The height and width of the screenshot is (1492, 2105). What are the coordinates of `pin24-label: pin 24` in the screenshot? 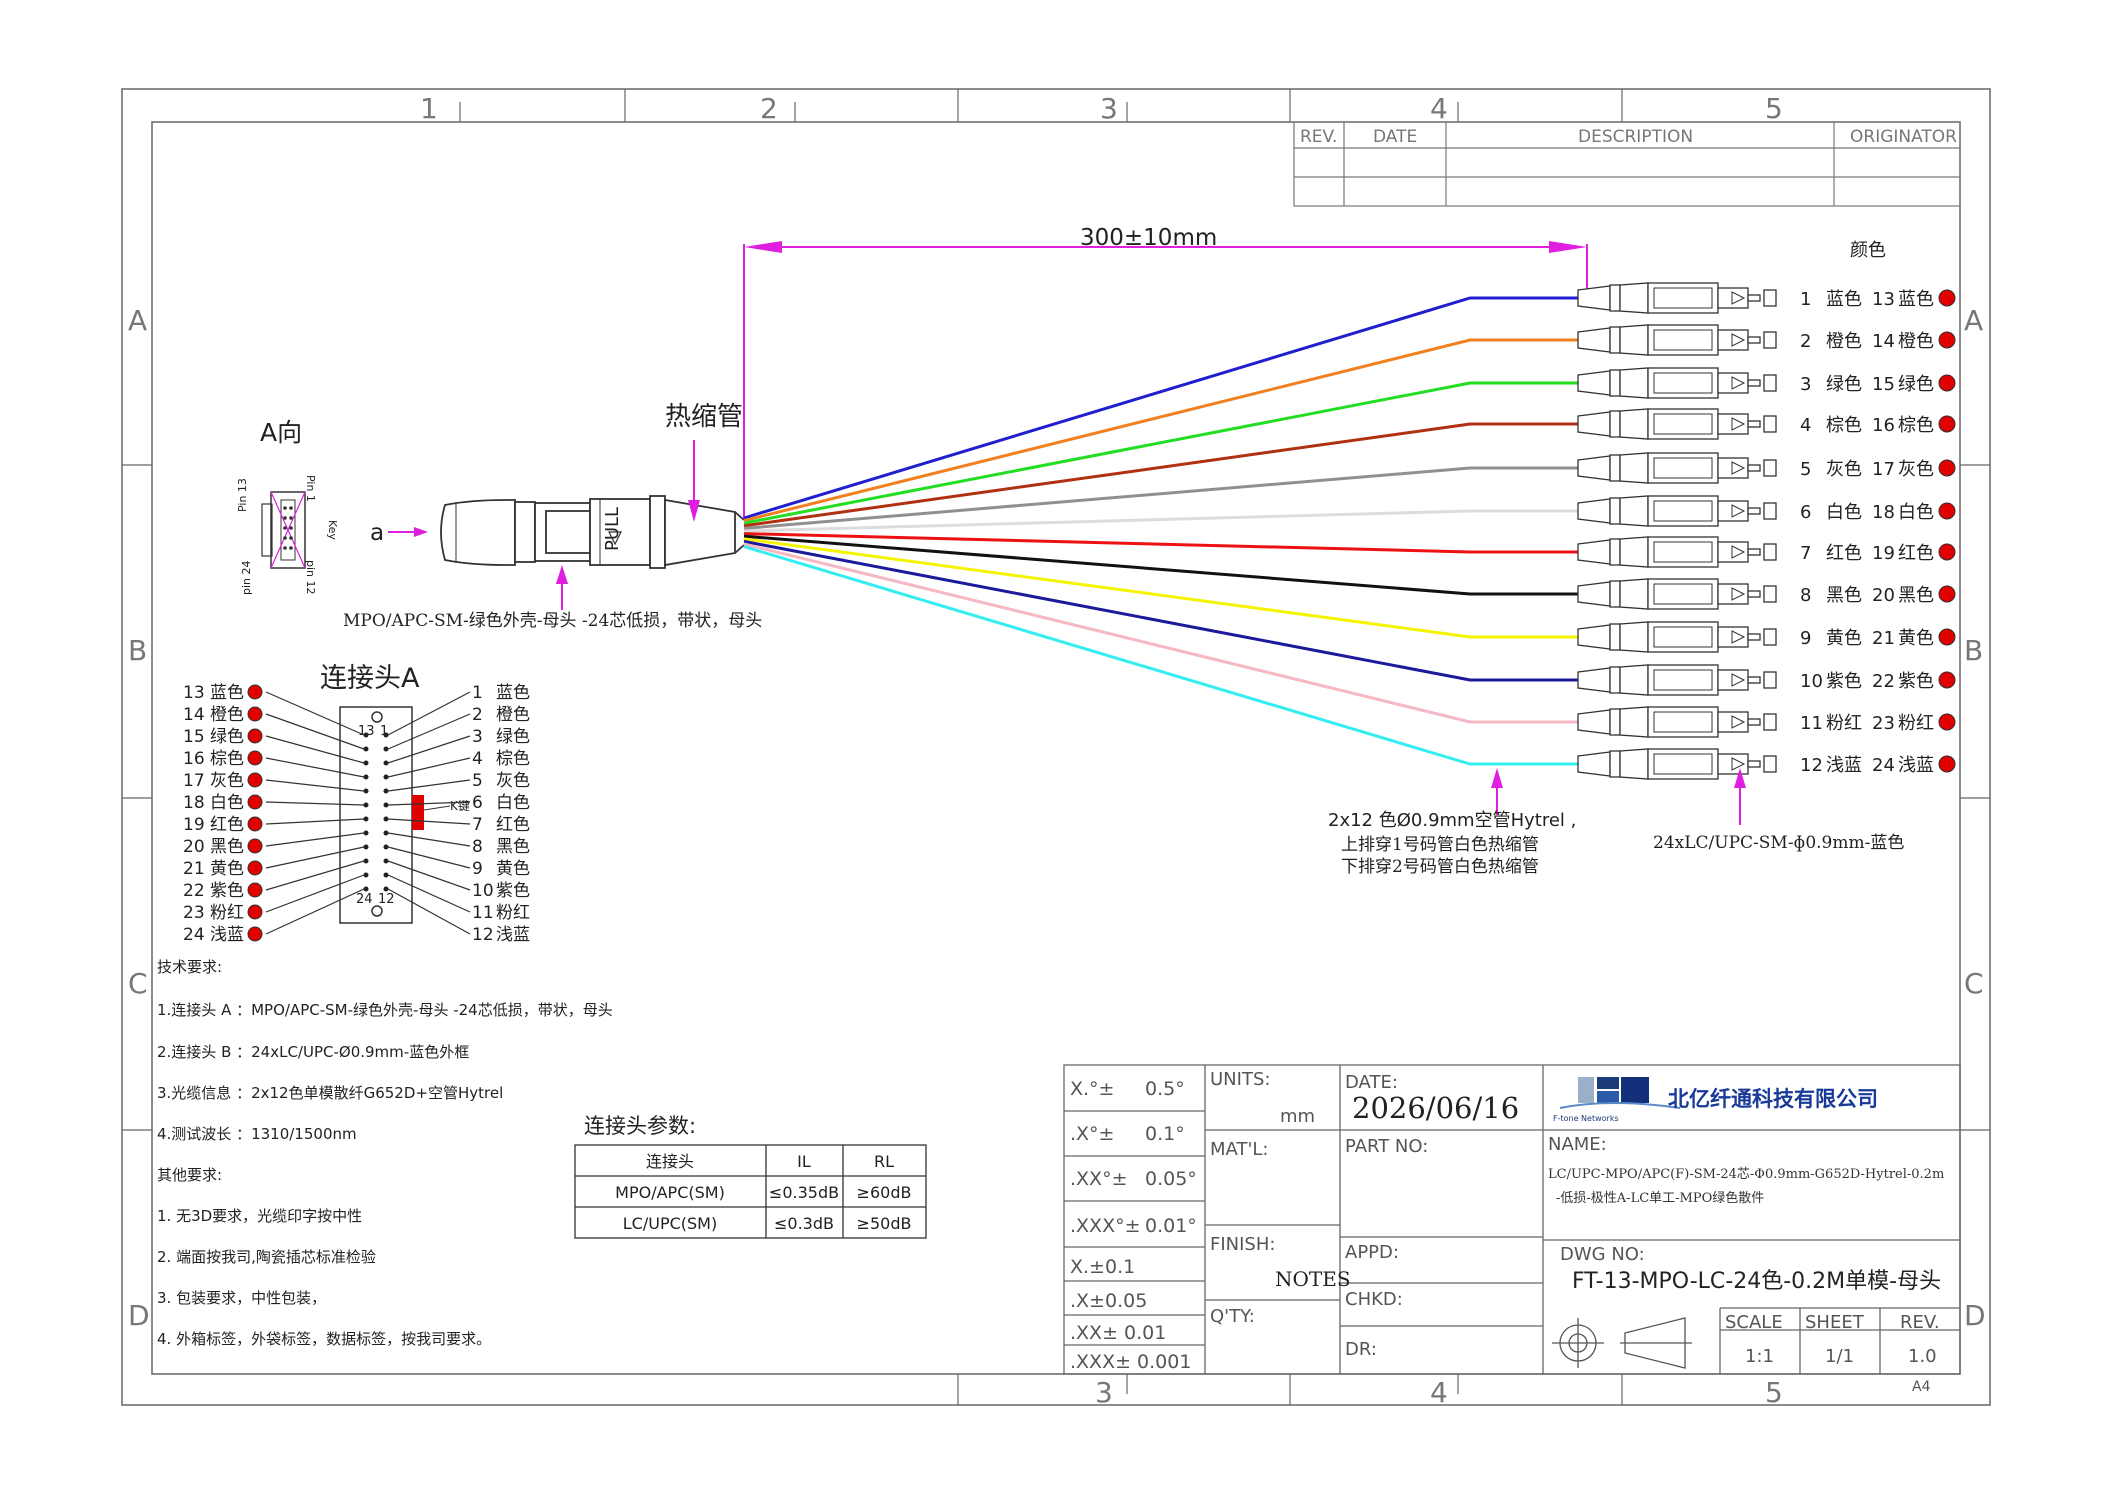 It's located at (246, 577).